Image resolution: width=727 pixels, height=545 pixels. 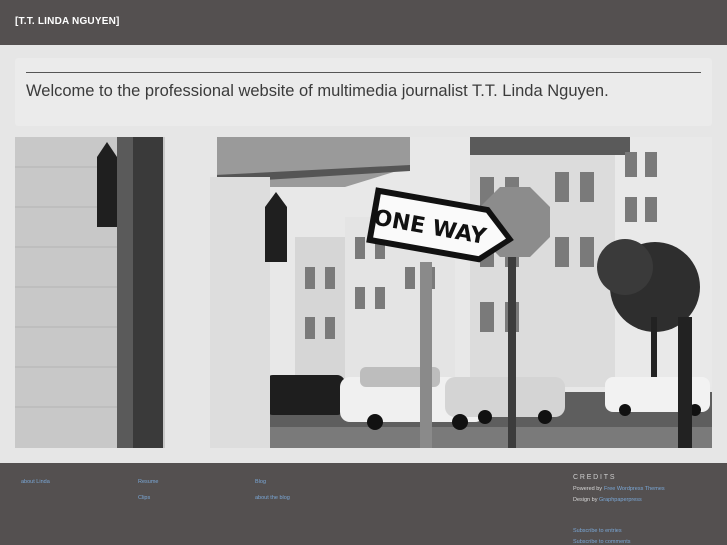 What do you see at coordinates (595, 477) in the screenshot?
I see `credits-heading: CREDITS` at bounding box center [595, 477].